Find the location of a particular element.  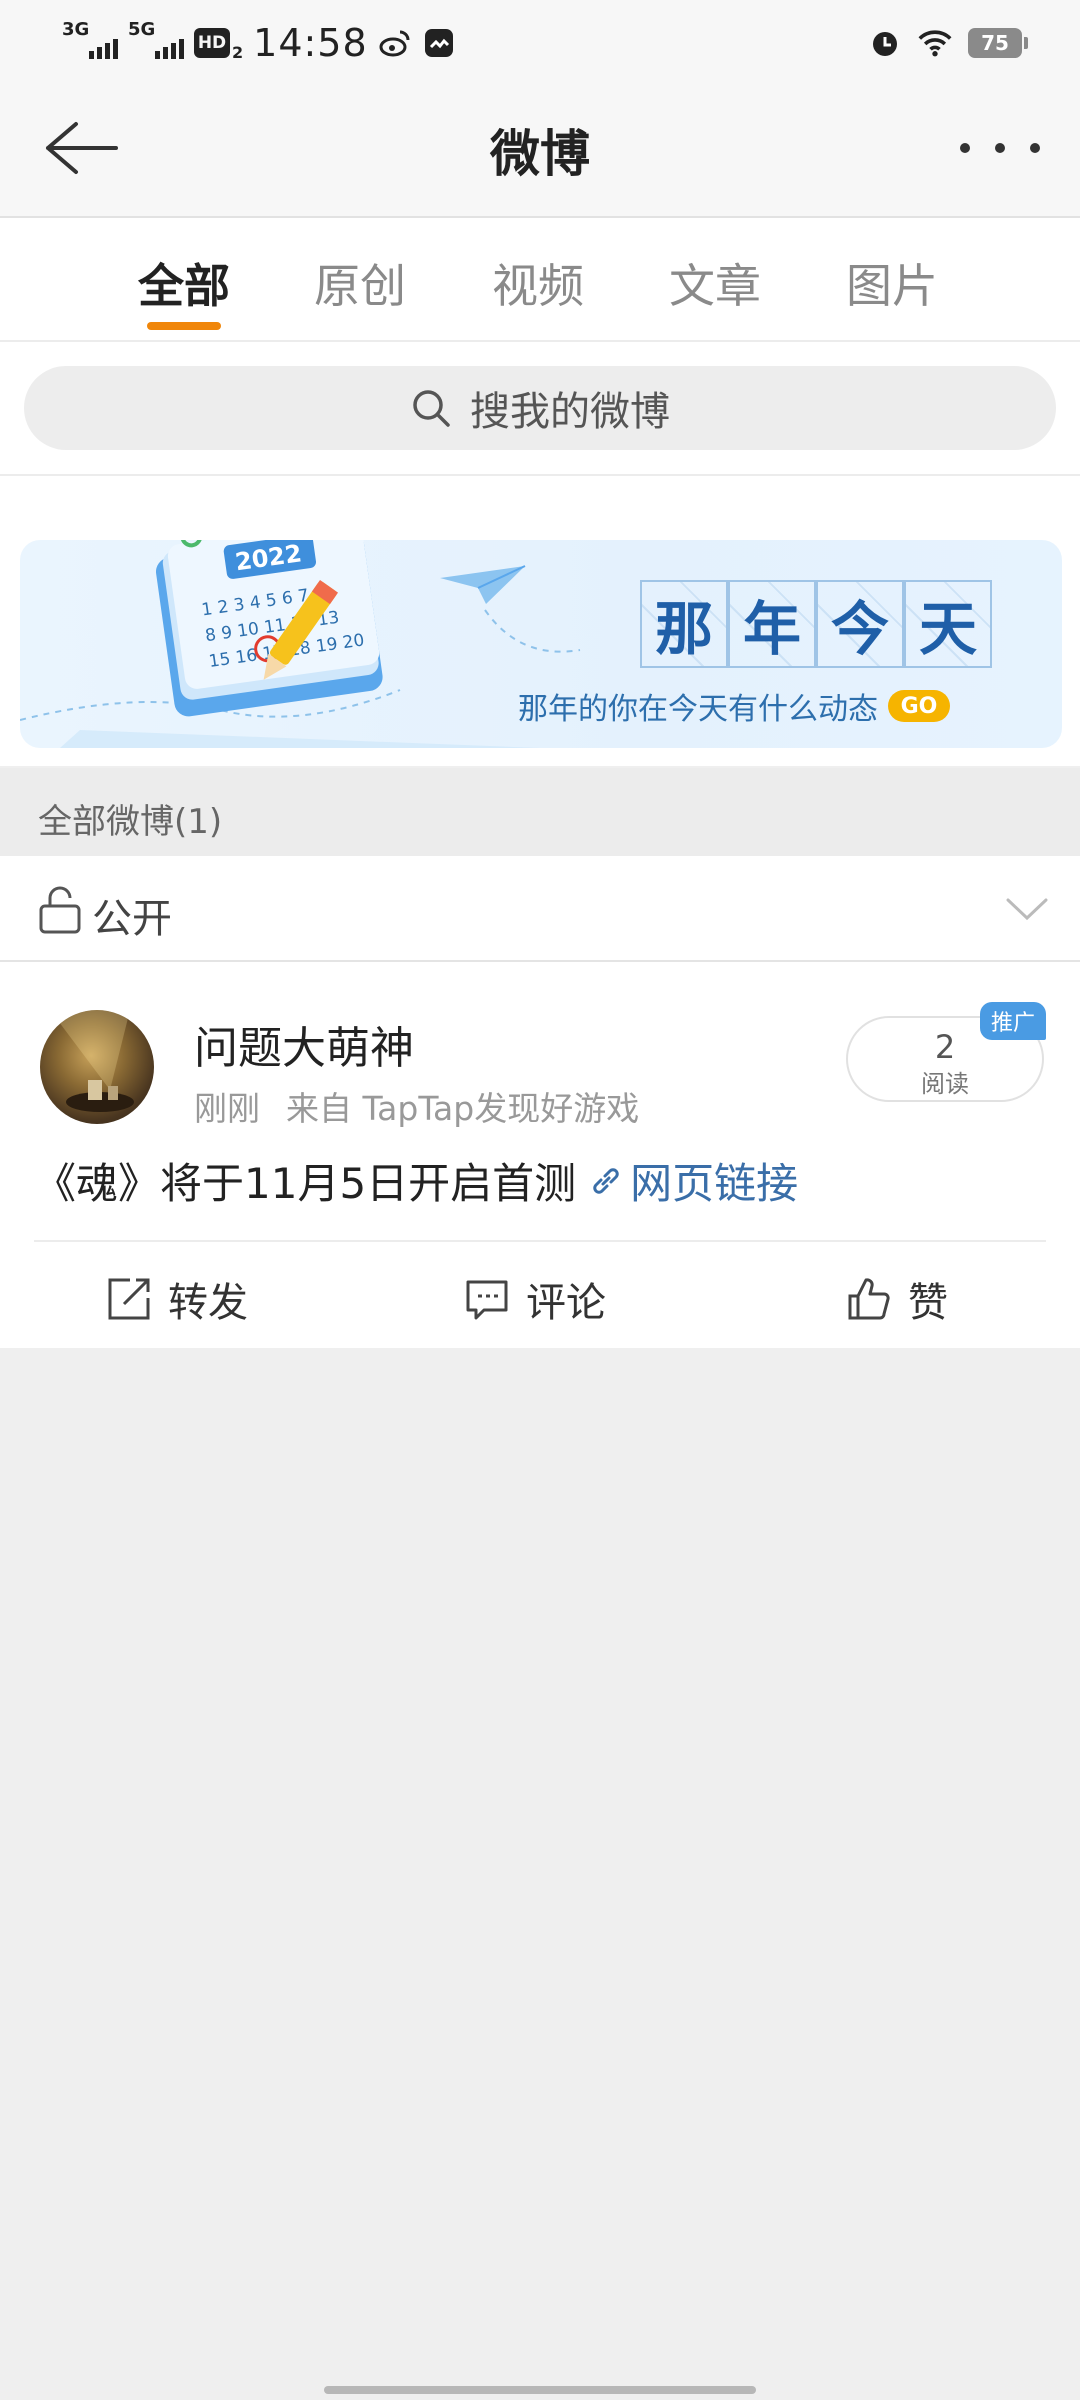

clock: 14:58 is located at coordinates (310, 43).